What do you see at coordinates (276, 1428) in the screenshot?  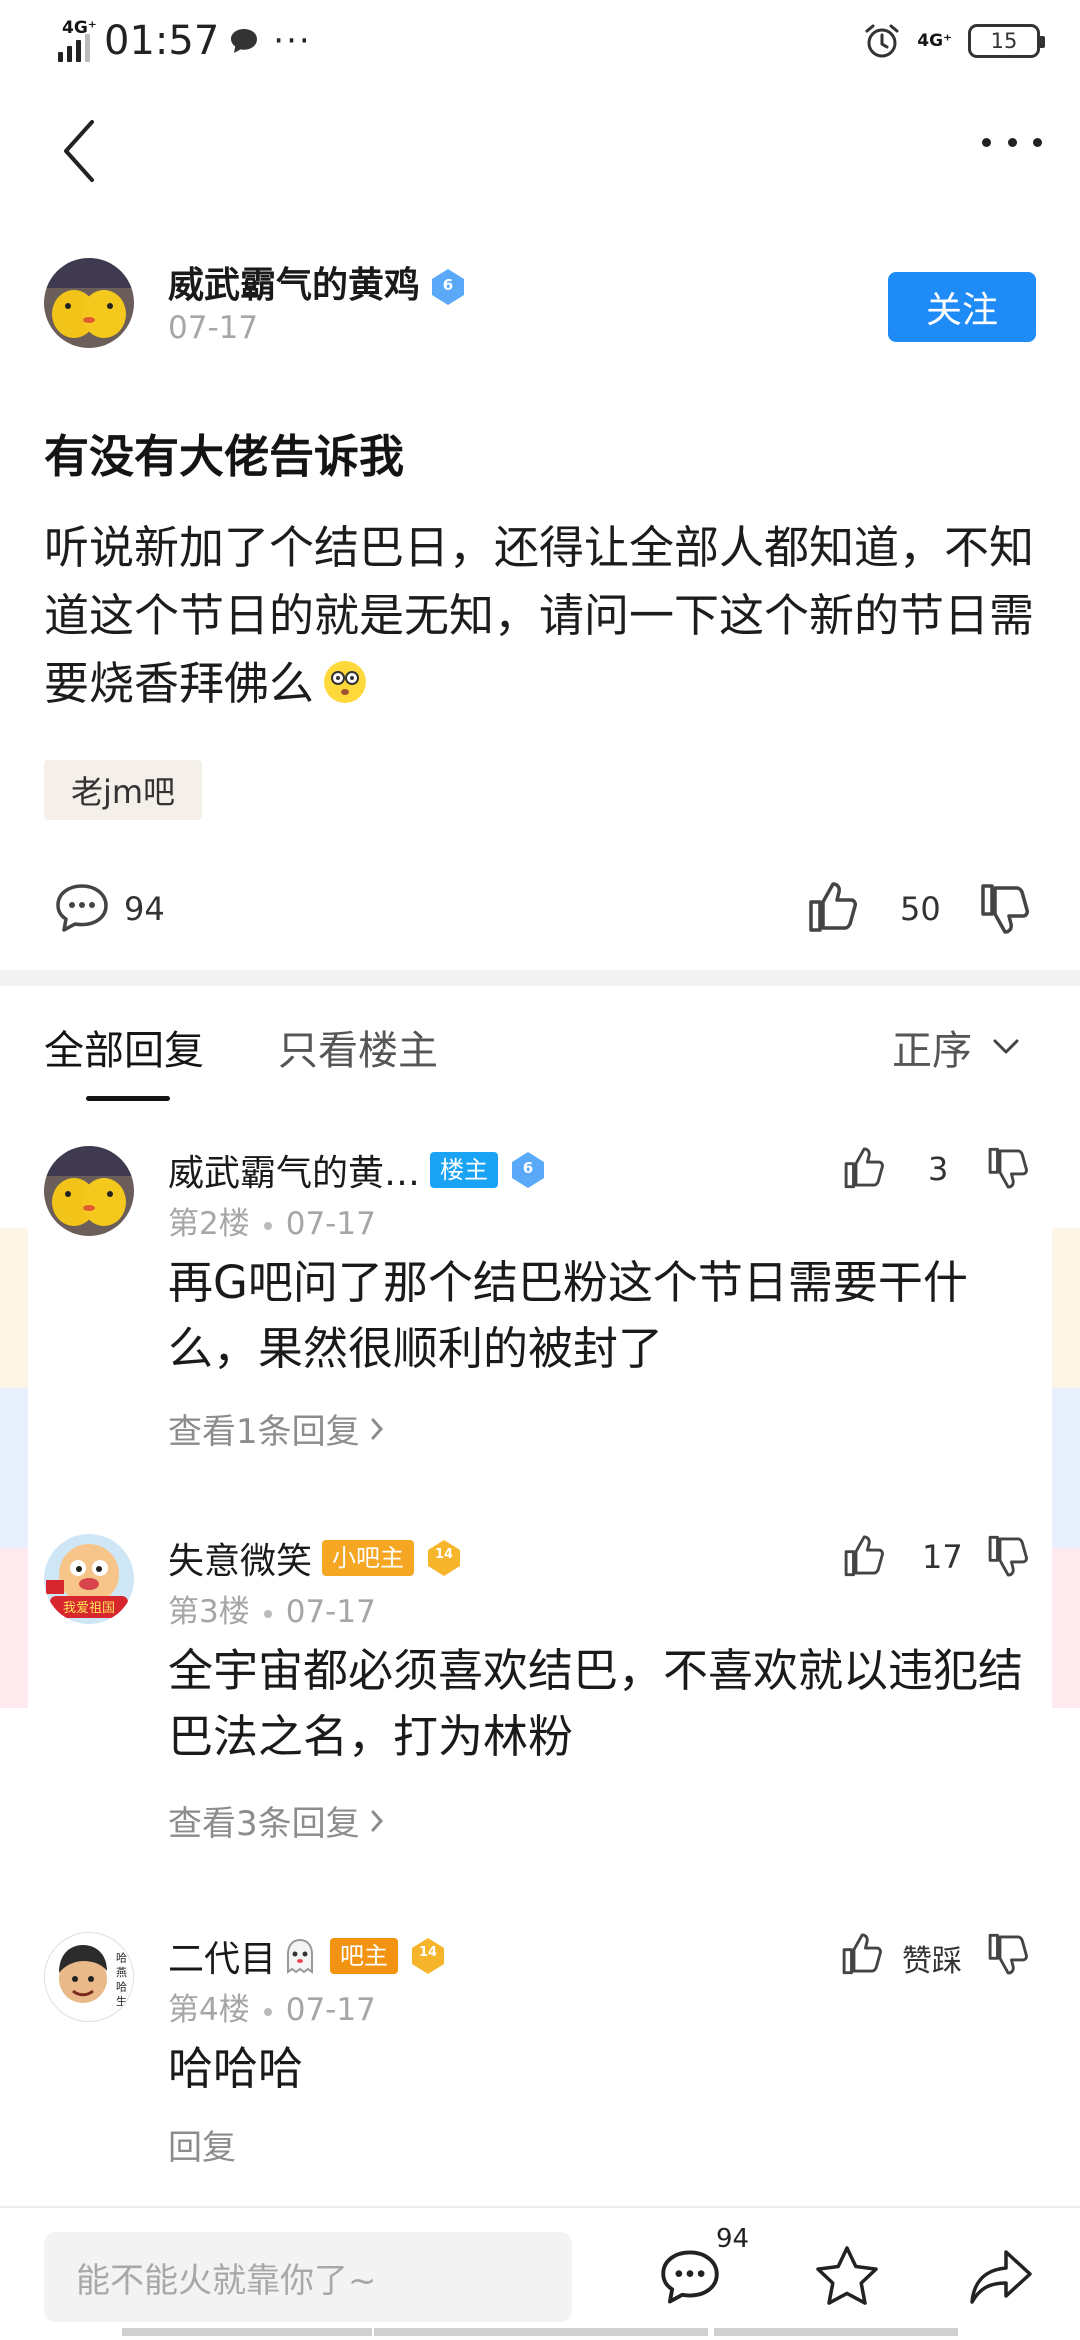 I see `view-replies-link: 查看1条回复` at bounding box center [276, 1428].